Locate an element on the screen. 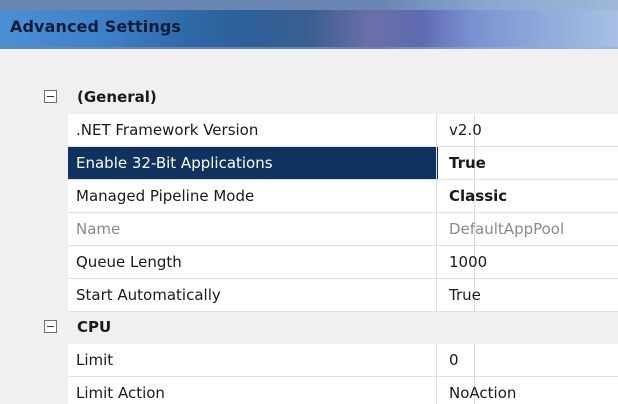 This screenshot has width=618, height=404. property-row-limit: Limit 0 is located at coordinates (328, 360).